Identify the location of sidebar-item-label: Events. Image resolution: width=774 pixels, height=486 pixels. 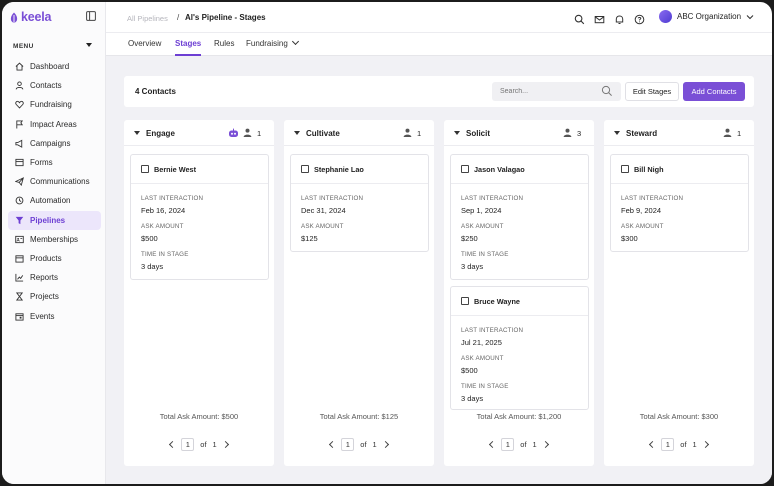
(42, 316).